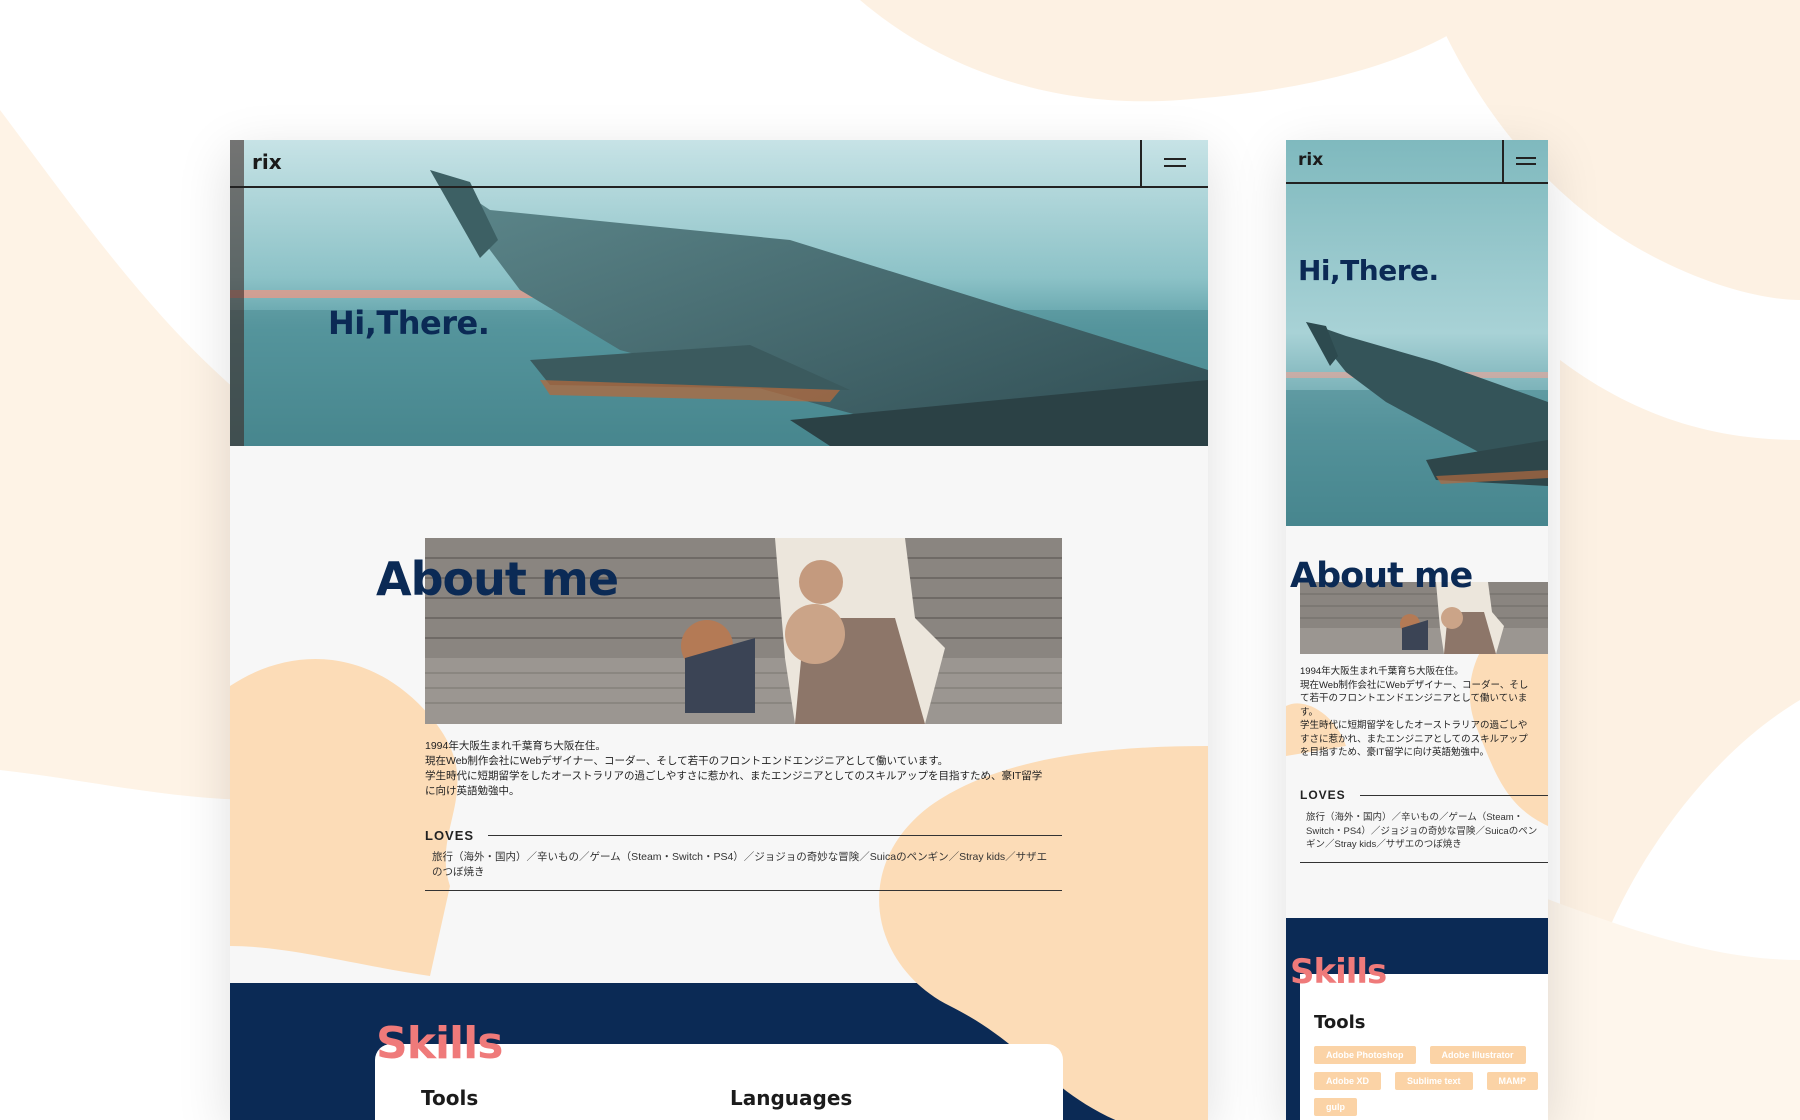 Image resolution: width=1800 pixels, height=1120 pixels. I want to click on about-title: About me, so click(497, 579).